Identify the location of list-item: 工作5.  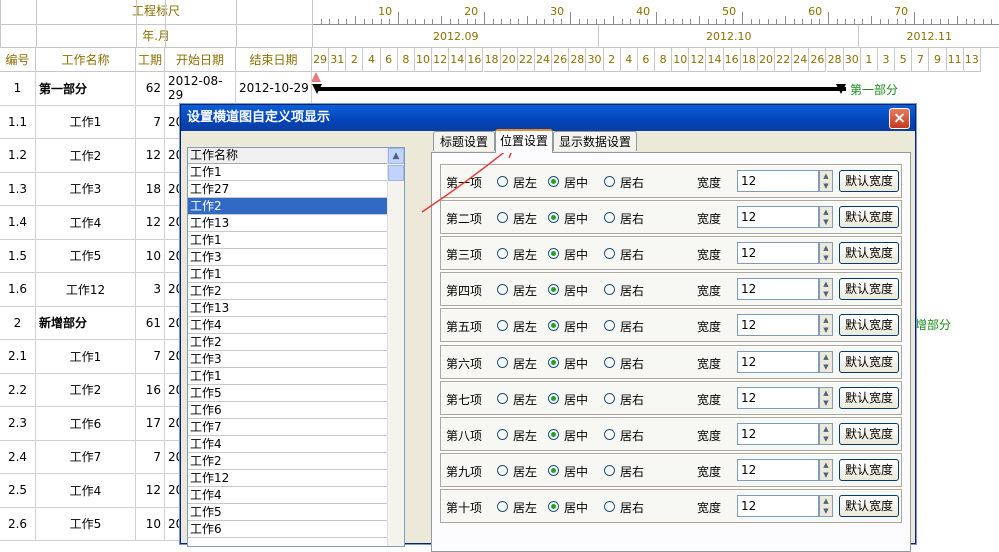
(288, 393).